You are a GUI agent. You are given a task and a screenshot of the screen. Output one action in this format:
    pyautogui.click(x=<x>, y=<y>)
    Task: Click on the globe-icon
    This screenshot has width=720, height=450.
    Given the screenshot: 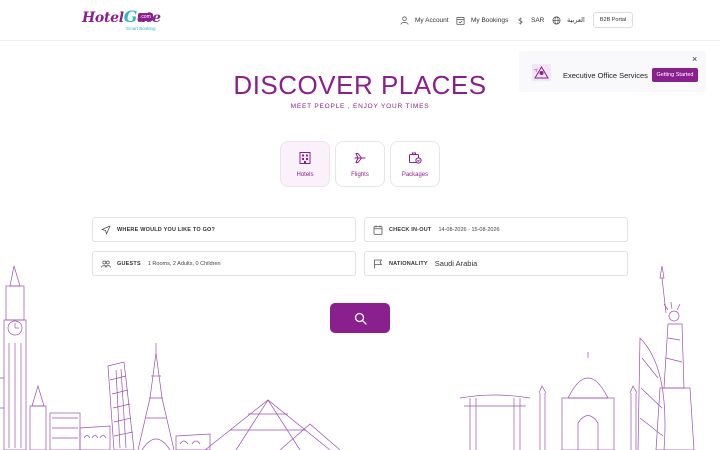 What is the action you would take?
    pyautogui.click(x=556, y=20)
    